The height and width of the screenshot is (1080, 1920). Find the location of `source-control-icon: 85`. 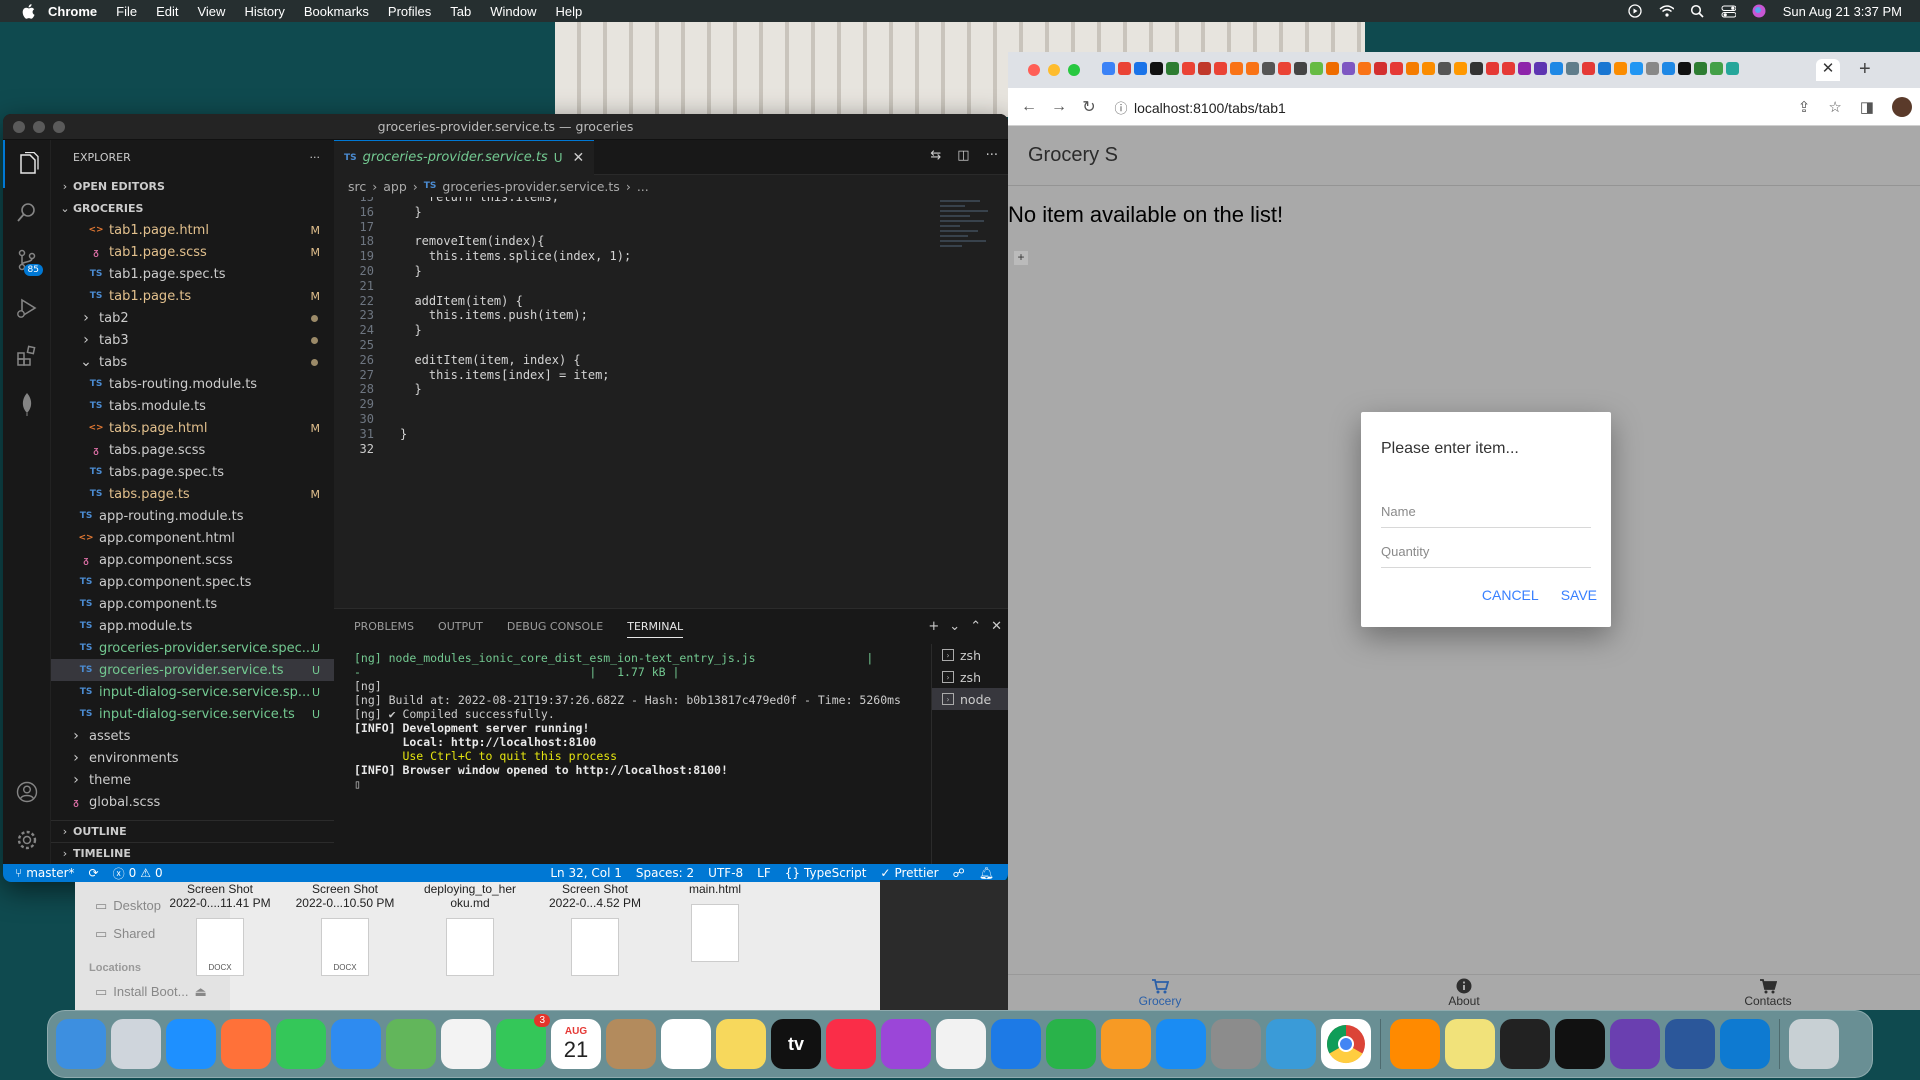

source-control-icon: 85 is located at coordinates (27, 260).